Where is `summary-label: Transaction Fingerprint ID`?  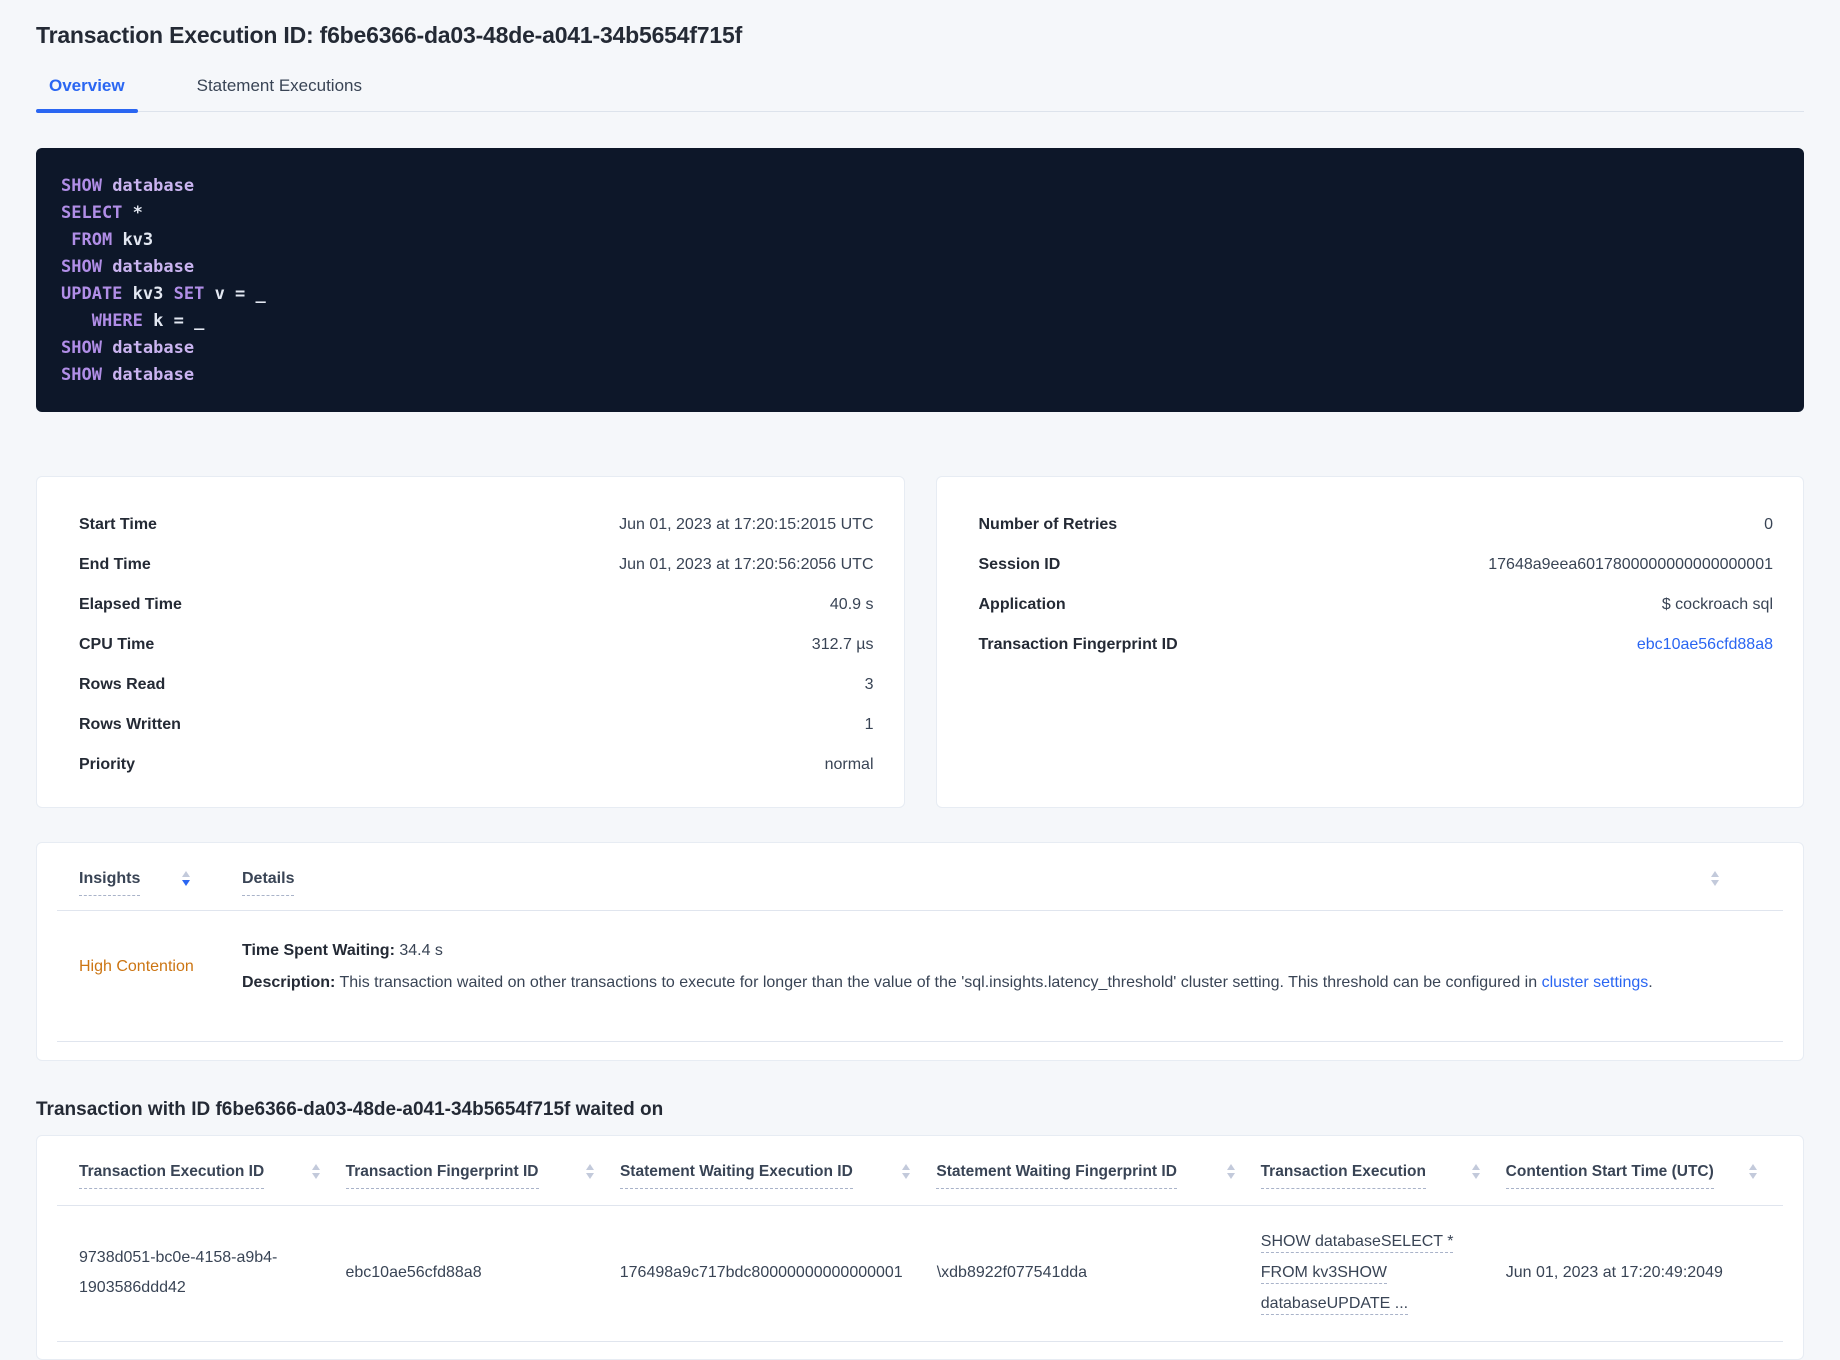 summary-label: Transaction Fingerprint ID is located at coordinates (1078, 644).